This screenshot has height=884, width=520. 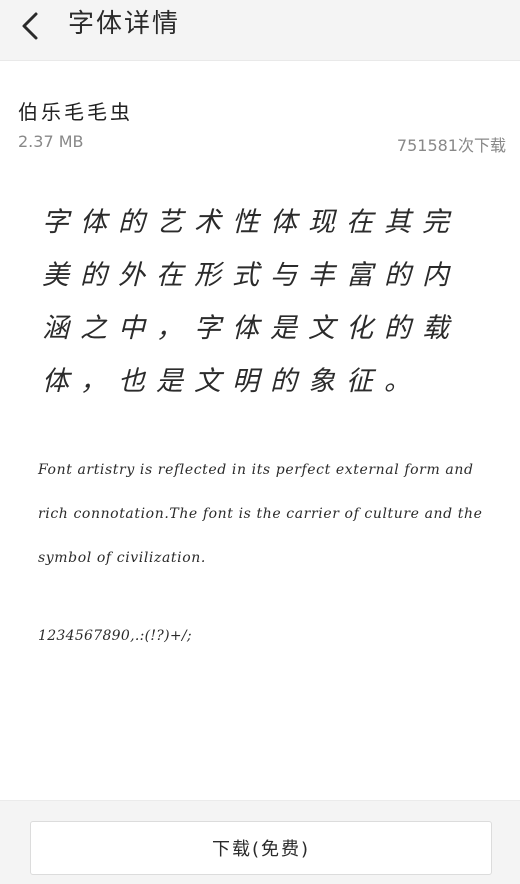 What do you see at coordinates (75, 112) in the screenshot?
I see `font-name: 伯乐毛毛虫` at bounding box center [75, 112].